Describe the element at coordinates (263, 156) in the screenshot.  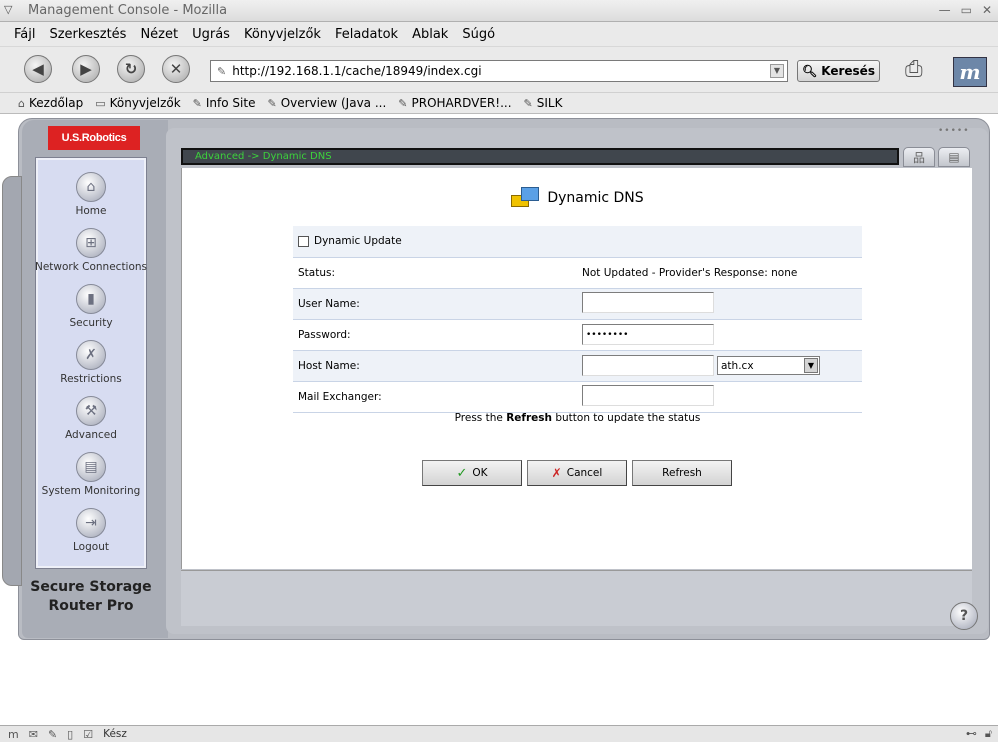
I see `breadcrumb: Advanced -> Dynamic DNS` at that location.